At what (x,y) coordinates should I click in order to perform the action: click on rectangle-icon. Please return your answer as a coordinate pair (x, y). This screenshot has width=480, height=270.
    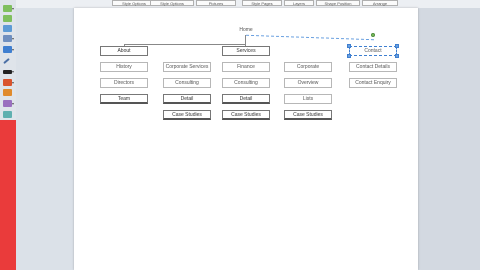
    Looking at the image, I should click on (7, 49).